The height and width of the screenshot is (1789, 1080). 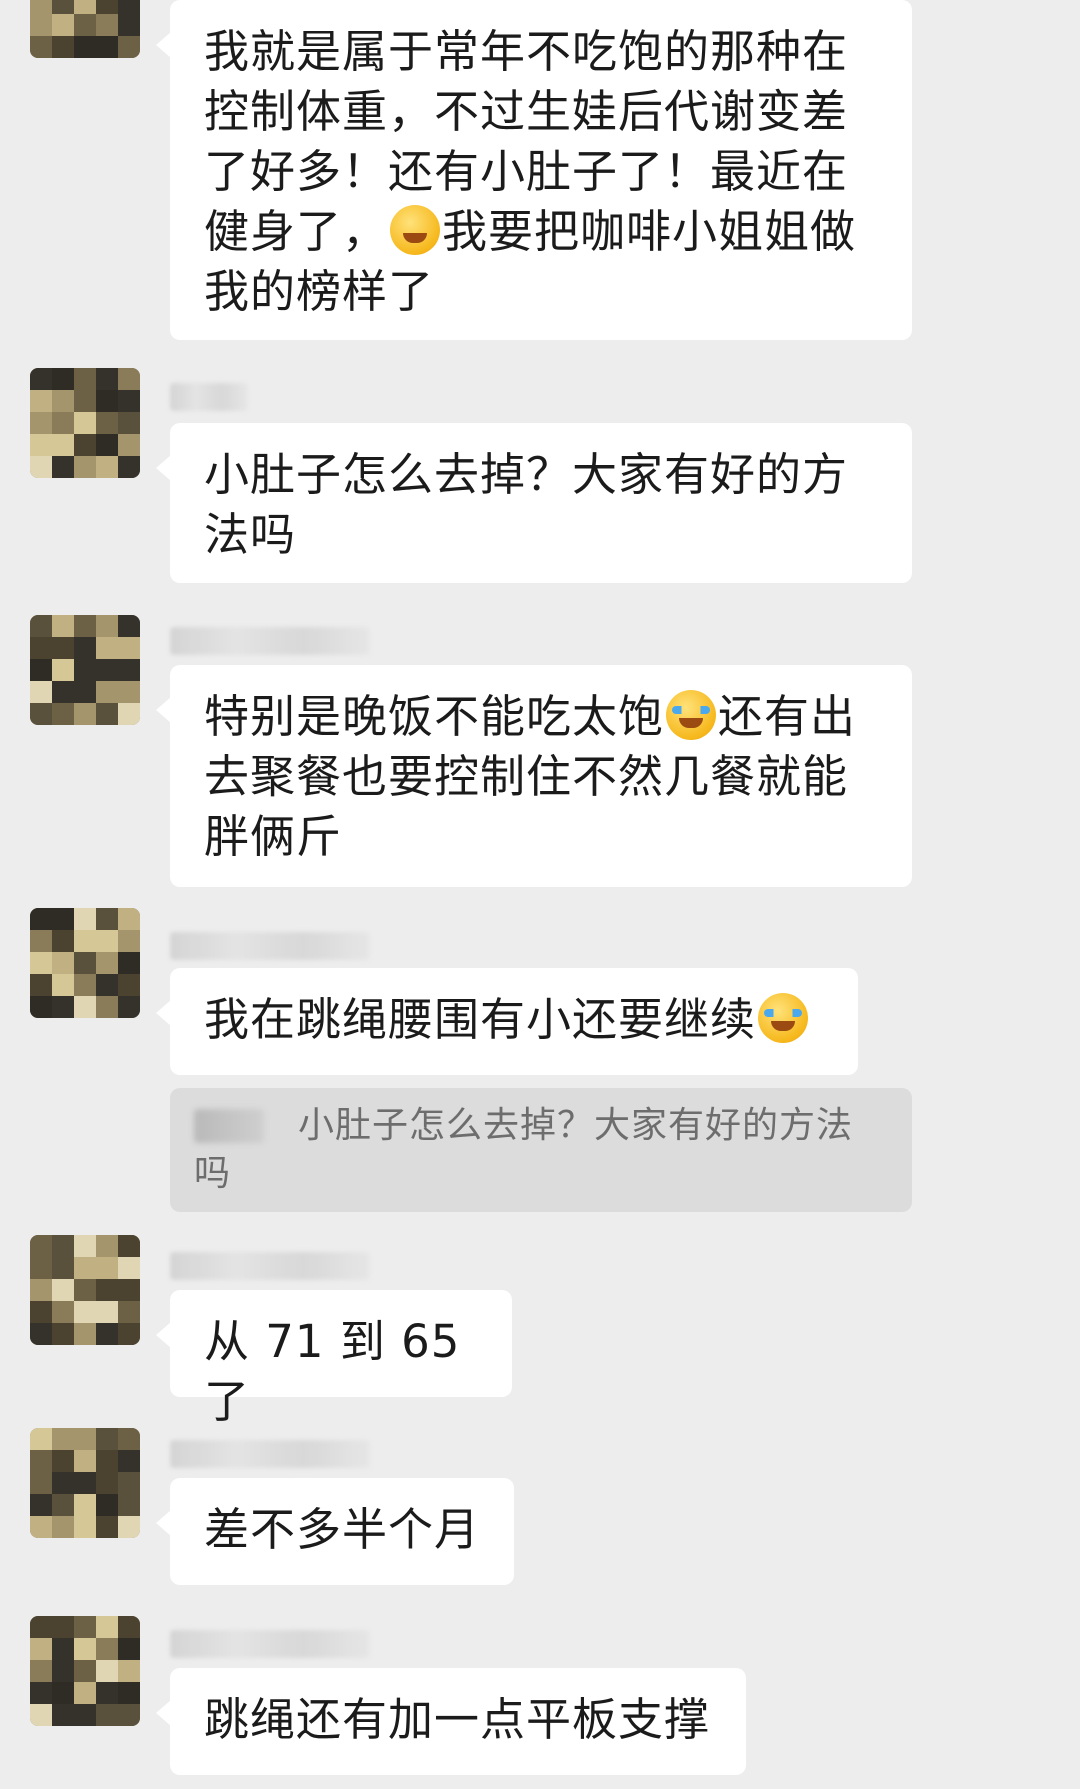 I want to click on message-bubble: 小肚子怎么去掉？大家有好的方法吗, so click(x=534, y=503).